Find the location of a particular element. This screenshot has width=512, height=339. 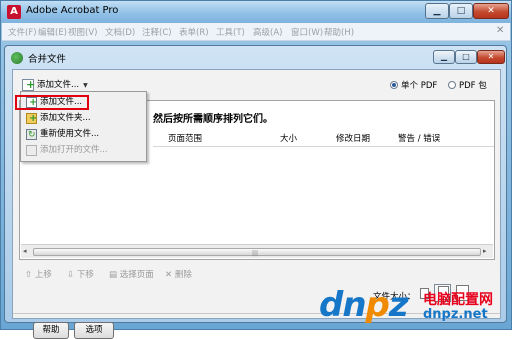

menu-comments: 注释(C) is located at coordinates (157, 32).